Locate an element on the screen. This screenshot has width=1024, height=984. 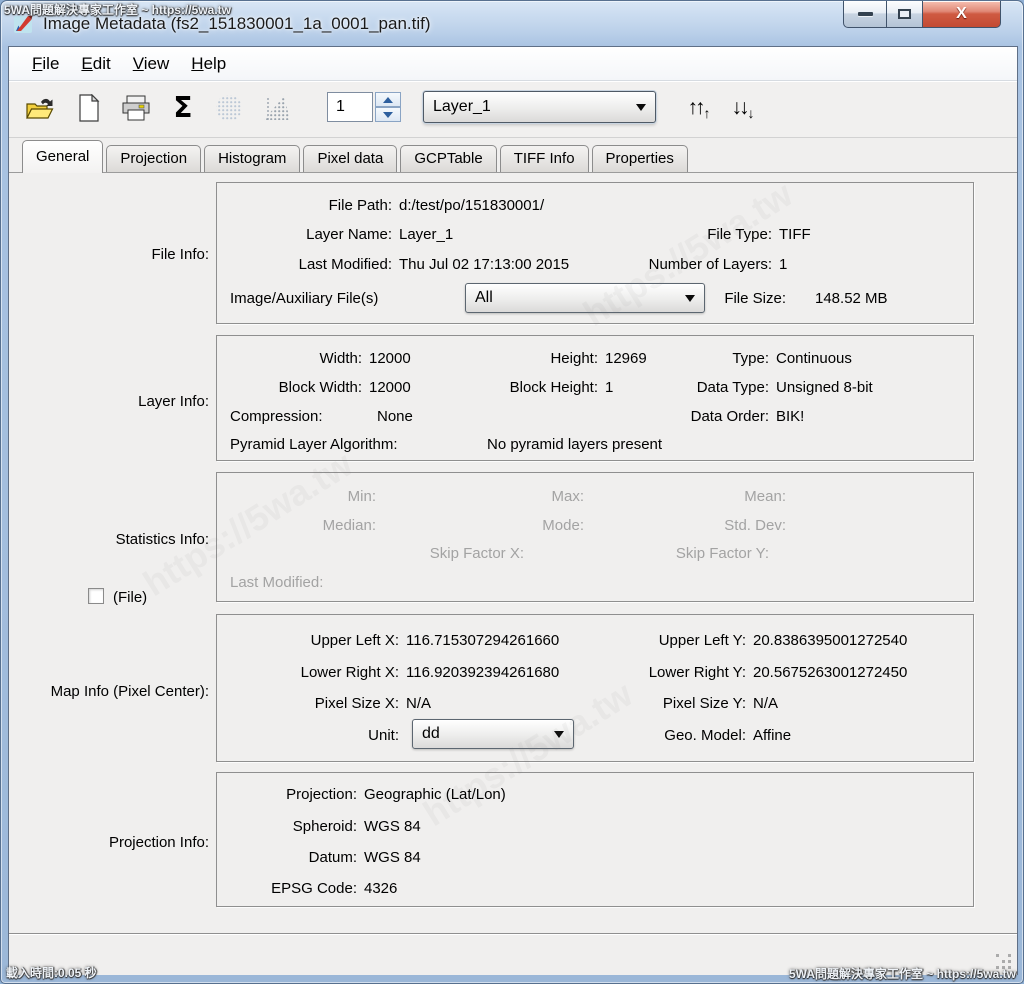
close-button: X is located at coordinates (962, 14).